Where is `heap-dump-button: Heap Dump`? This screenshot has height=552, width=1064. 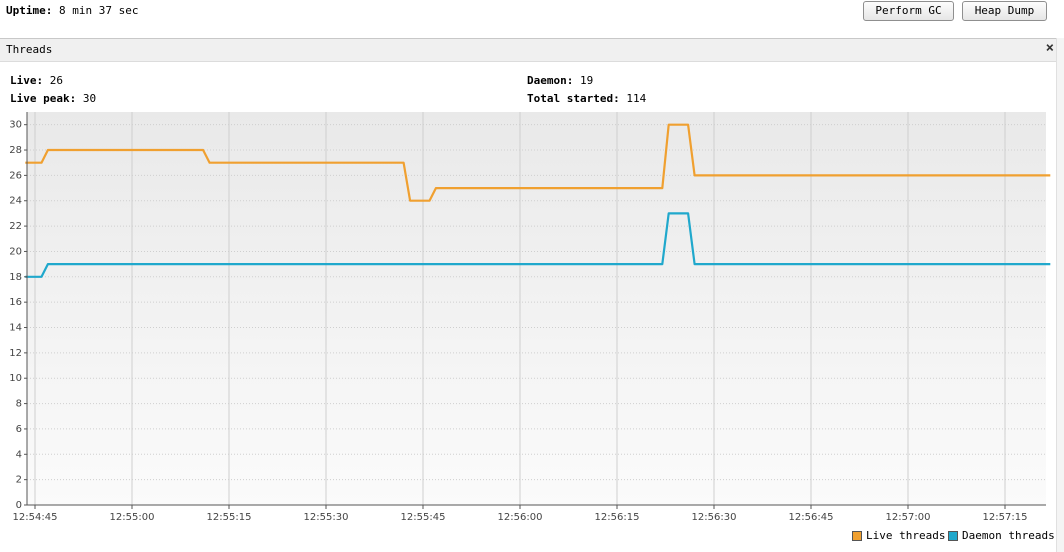
heap-dump-button: Heap Dump is located at coordinates (1004, 11).